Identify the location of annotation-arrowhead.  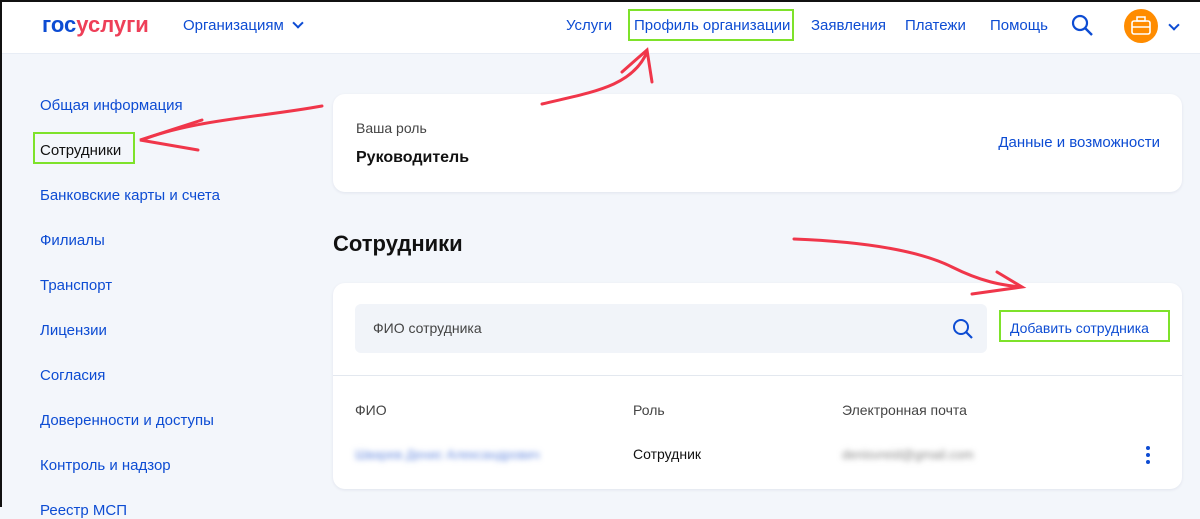
(171, 135).